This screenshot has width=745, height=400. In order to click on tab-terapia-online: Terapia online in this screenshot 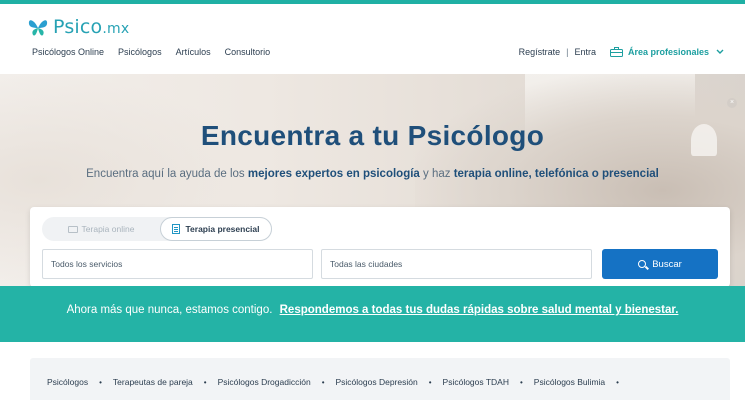, I will do `click(101, 229)`.